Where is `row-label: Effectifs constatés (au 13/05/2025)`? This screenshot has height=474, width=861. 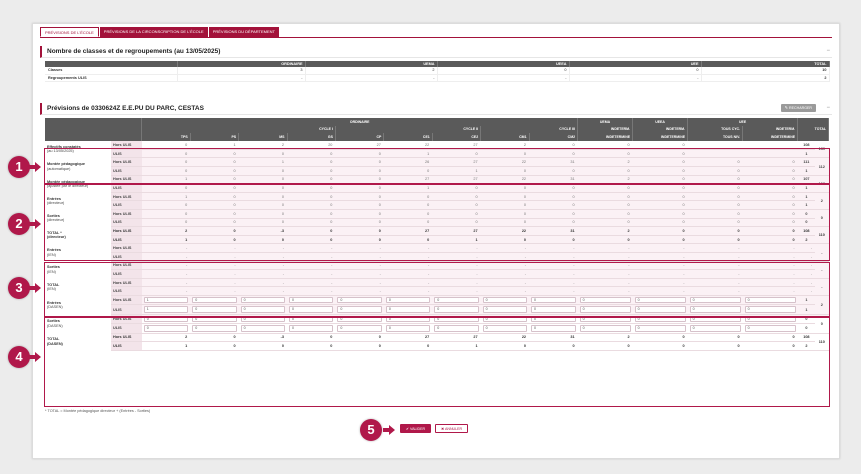 row-label: Effectifs constatés (au 13/05/2025) is located at coordinates (78, 149).